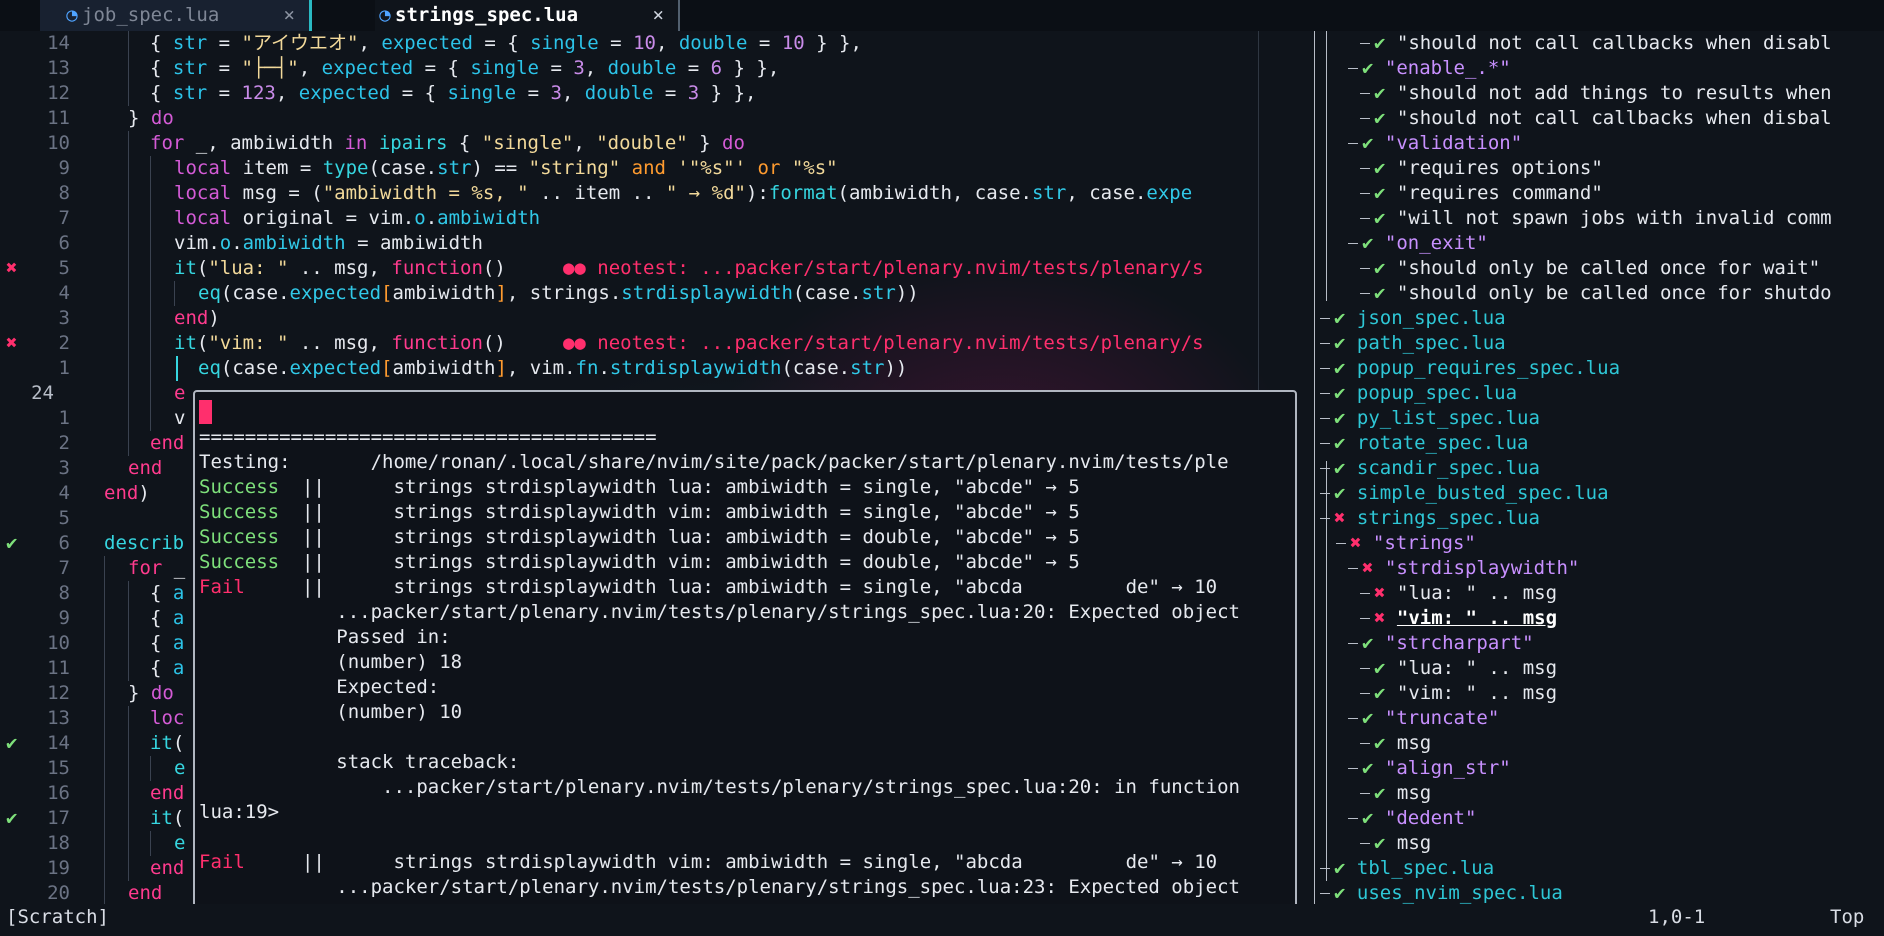  What do you see at coordinates (359, 762) in the screenshot?
I see `popup-line: stack traceback:` at bounding box center [359, 762].